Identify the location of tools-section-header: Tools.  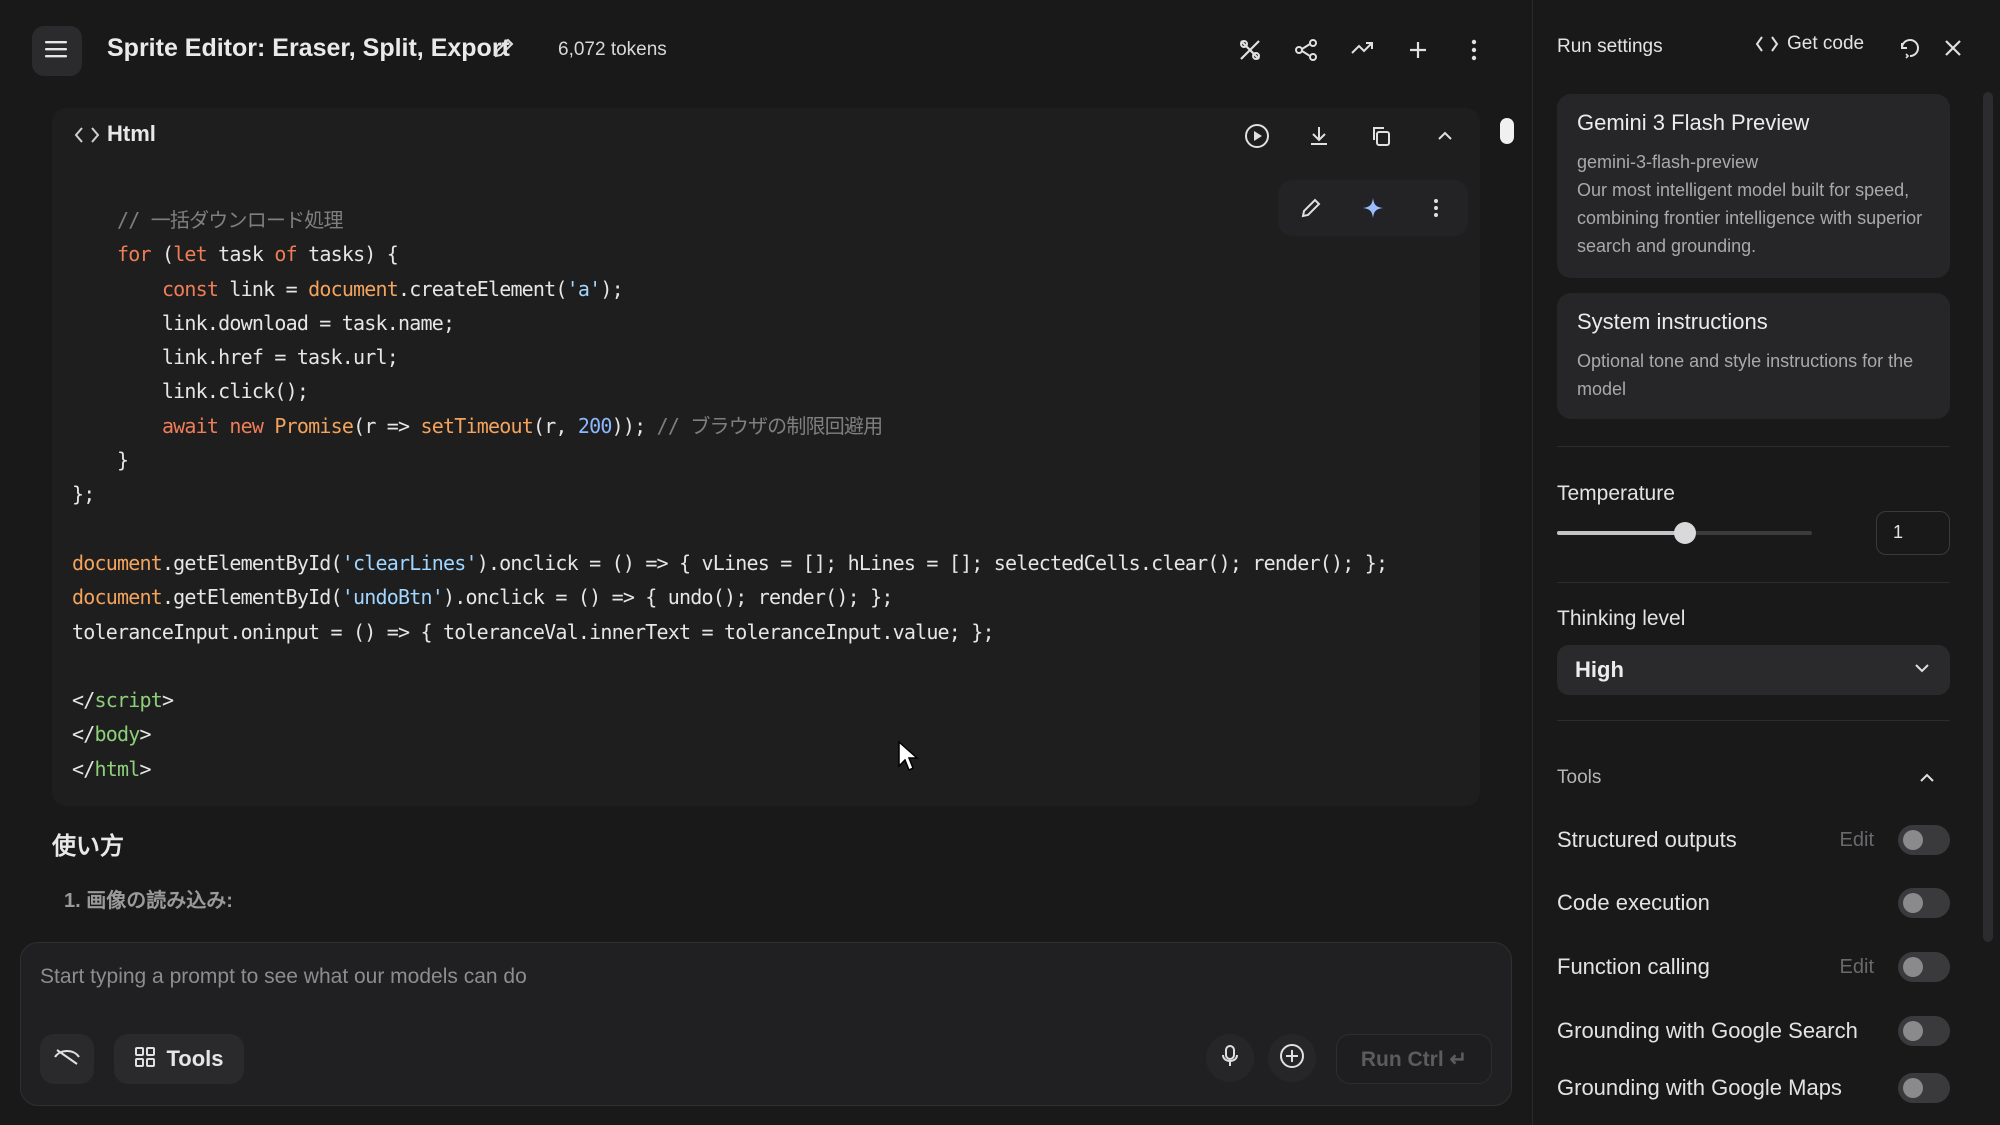
(1753, 778).